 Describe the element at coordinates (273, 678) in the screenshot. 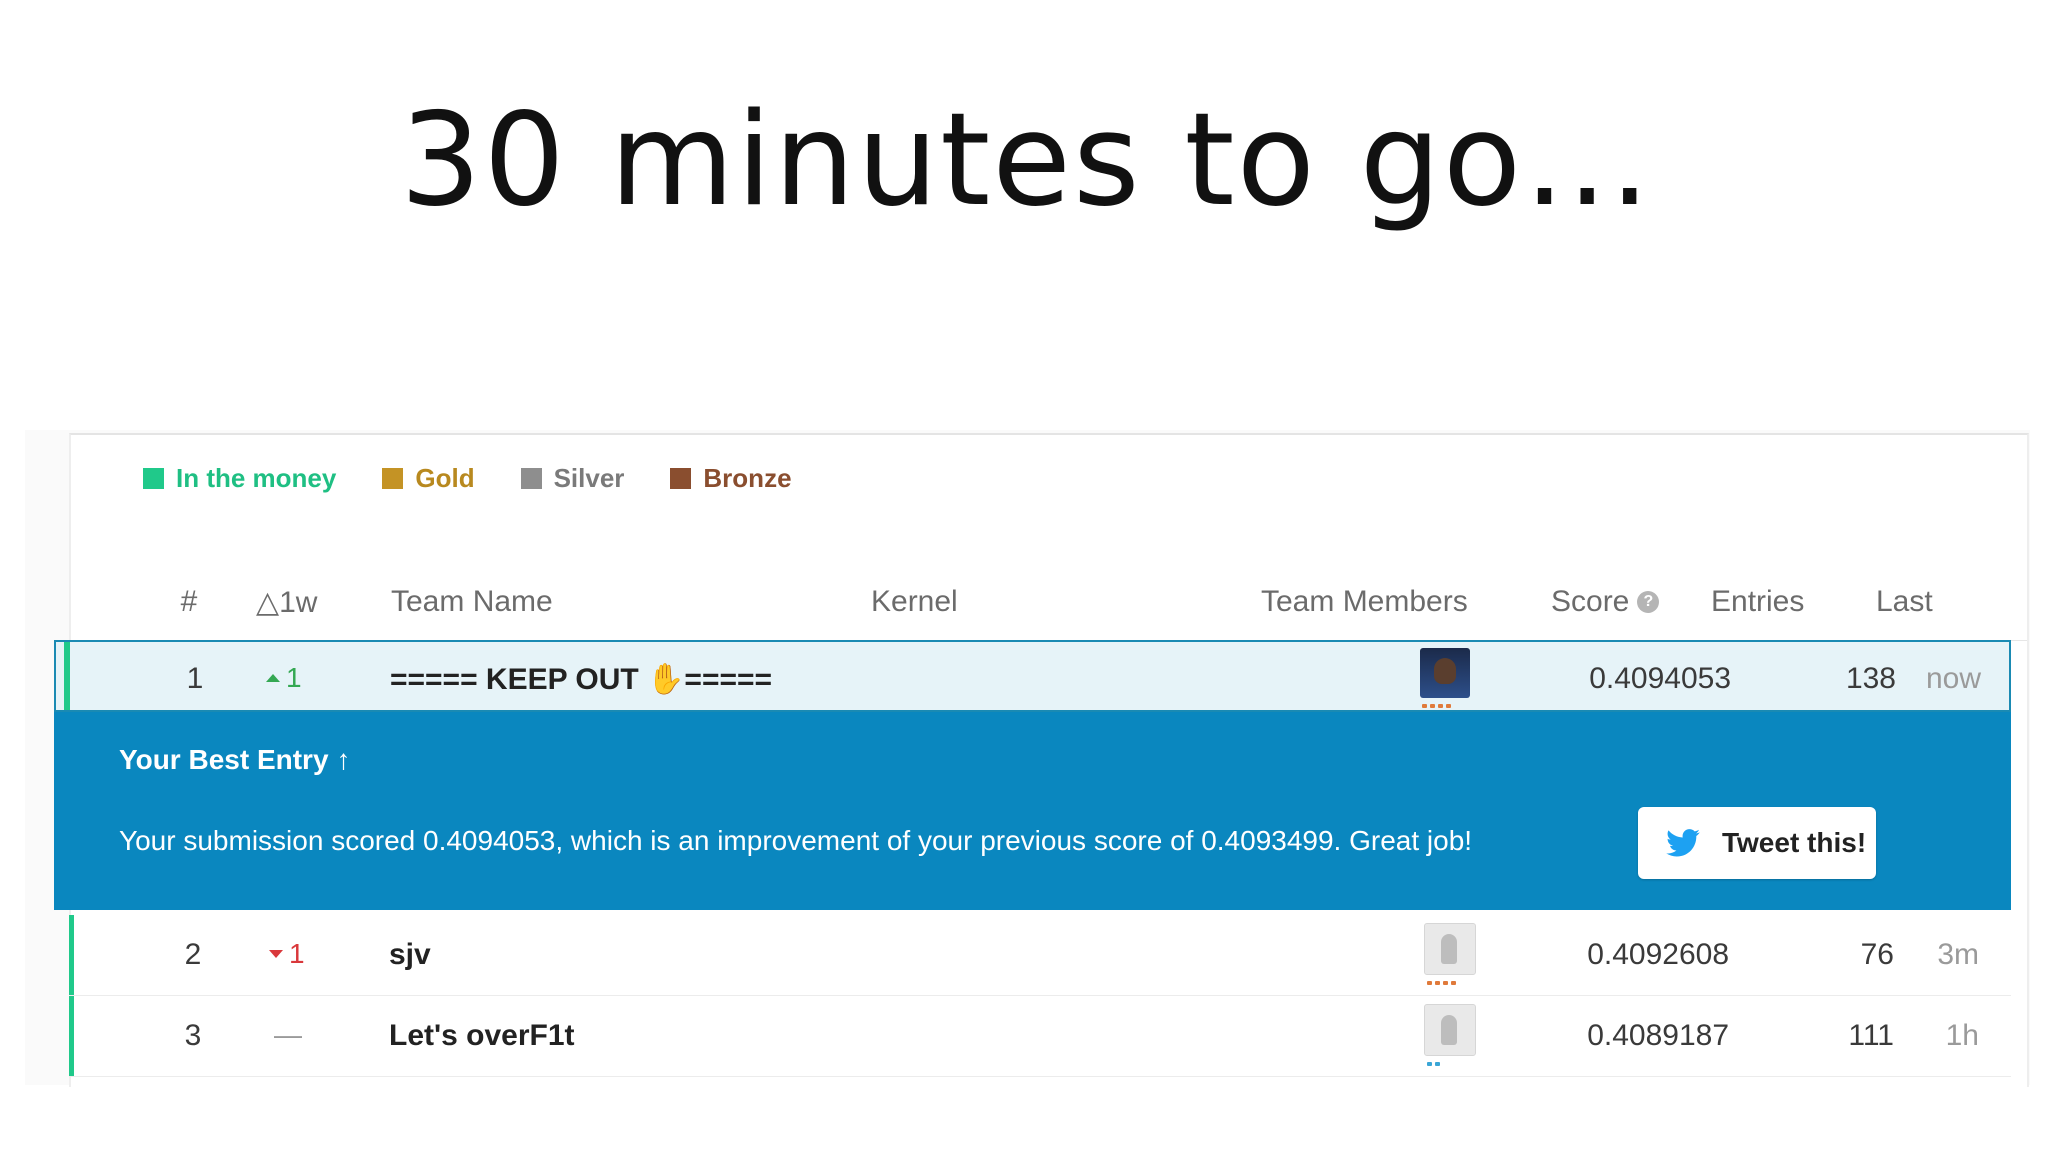

I see `arrow-up-icon` at that location.